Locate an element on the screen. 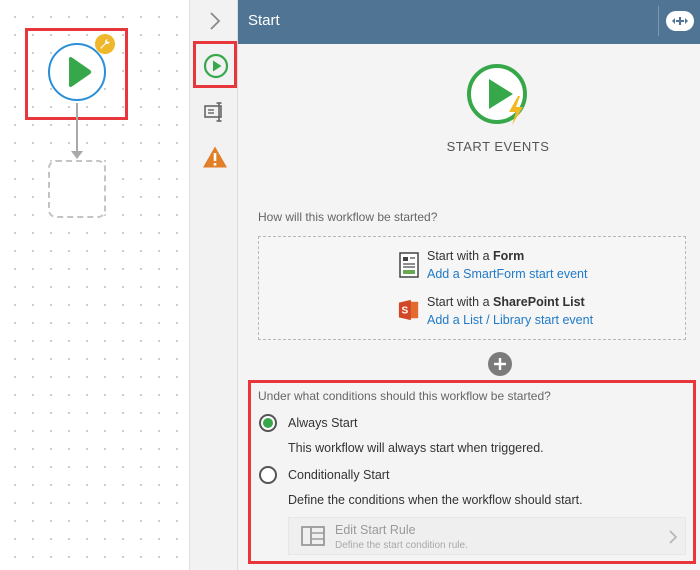 Image resolution: width=700 pixels, height=570 pixels. play-icon is located at coordinates (80, 72).